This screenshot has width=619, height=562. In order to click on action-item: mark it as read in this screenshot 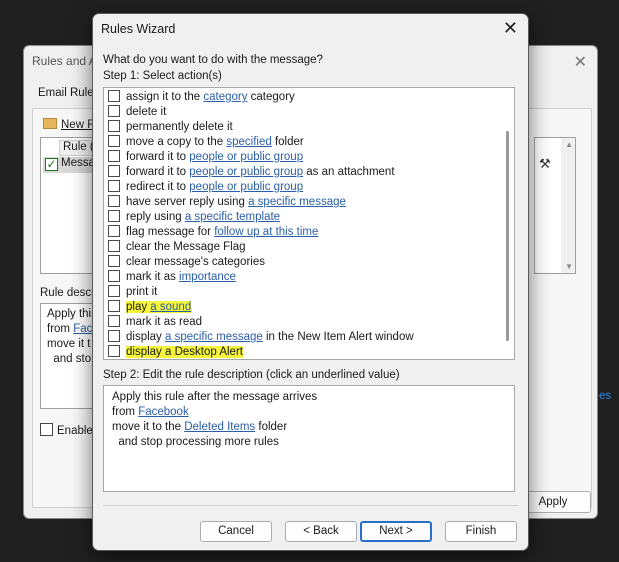, I will do `click(155, 322)`.